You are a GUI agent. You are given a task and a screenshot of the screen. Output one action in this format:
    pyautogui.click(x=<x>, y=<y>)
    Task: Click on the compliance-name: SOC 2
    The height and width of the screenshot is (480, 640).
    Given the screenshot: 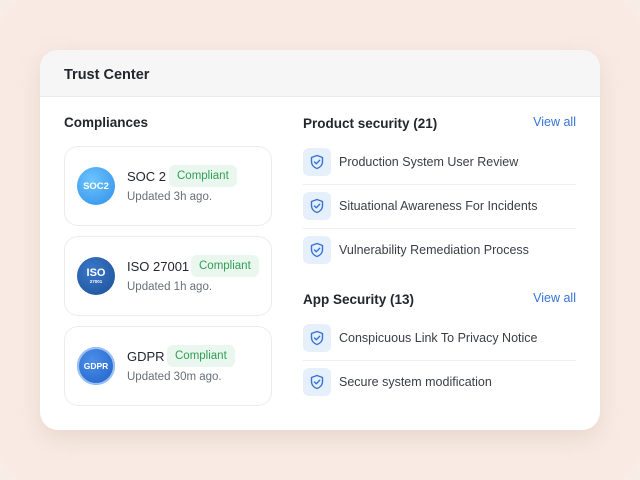 What is the action you would take?
    pyautogui.click(x=147, y=176)
    